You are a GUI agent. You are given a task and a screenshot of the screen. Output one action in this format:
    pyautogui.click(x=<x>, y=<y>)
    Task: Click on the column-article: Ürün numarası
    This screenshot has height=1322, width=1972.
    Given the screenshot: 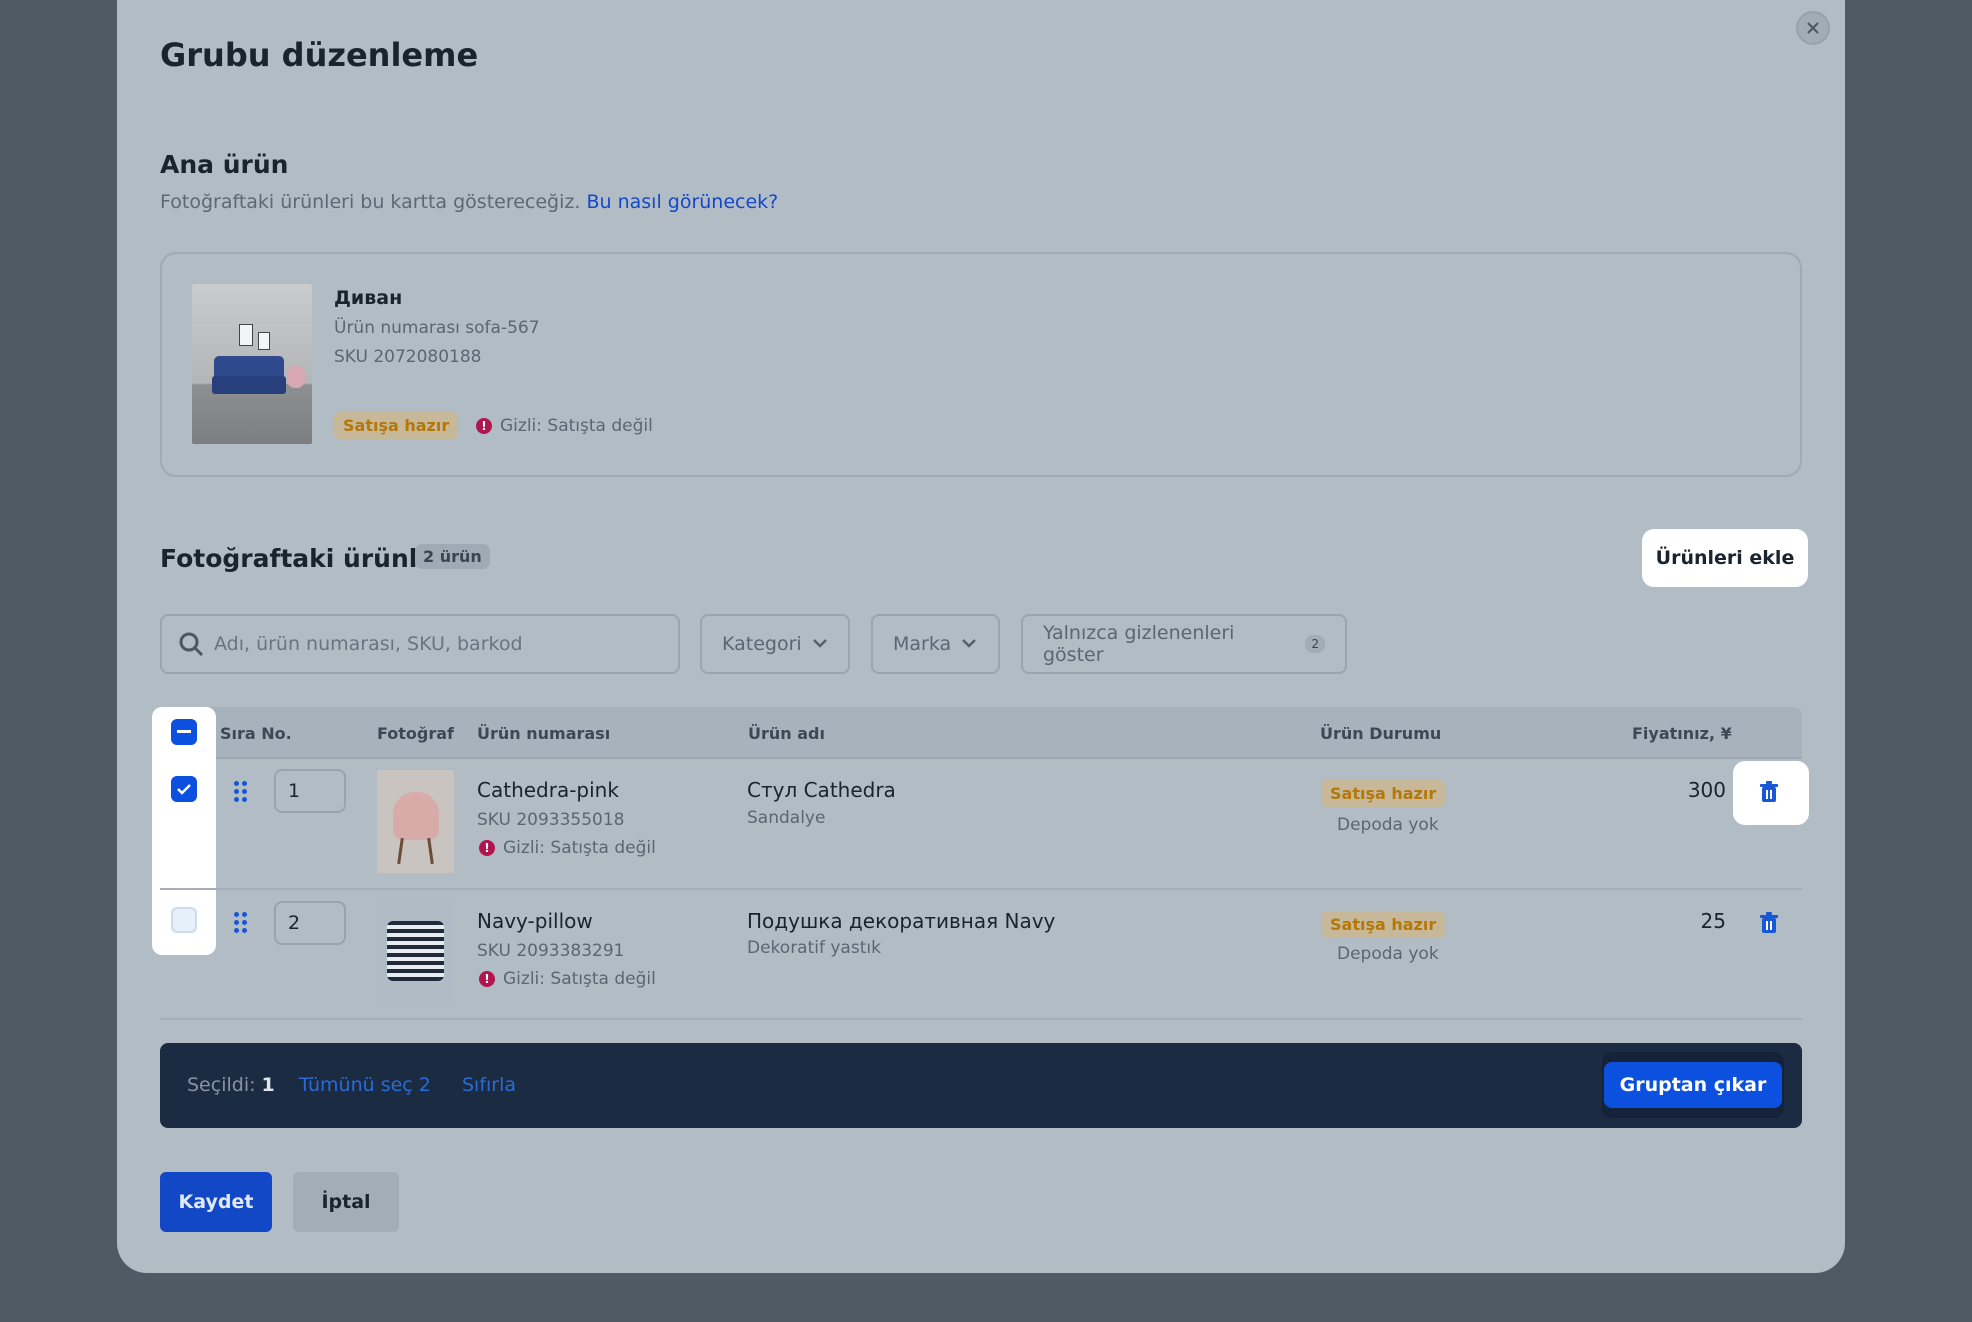 What is the action you would take?
    pyautogui.click(x=544, y=733)
    